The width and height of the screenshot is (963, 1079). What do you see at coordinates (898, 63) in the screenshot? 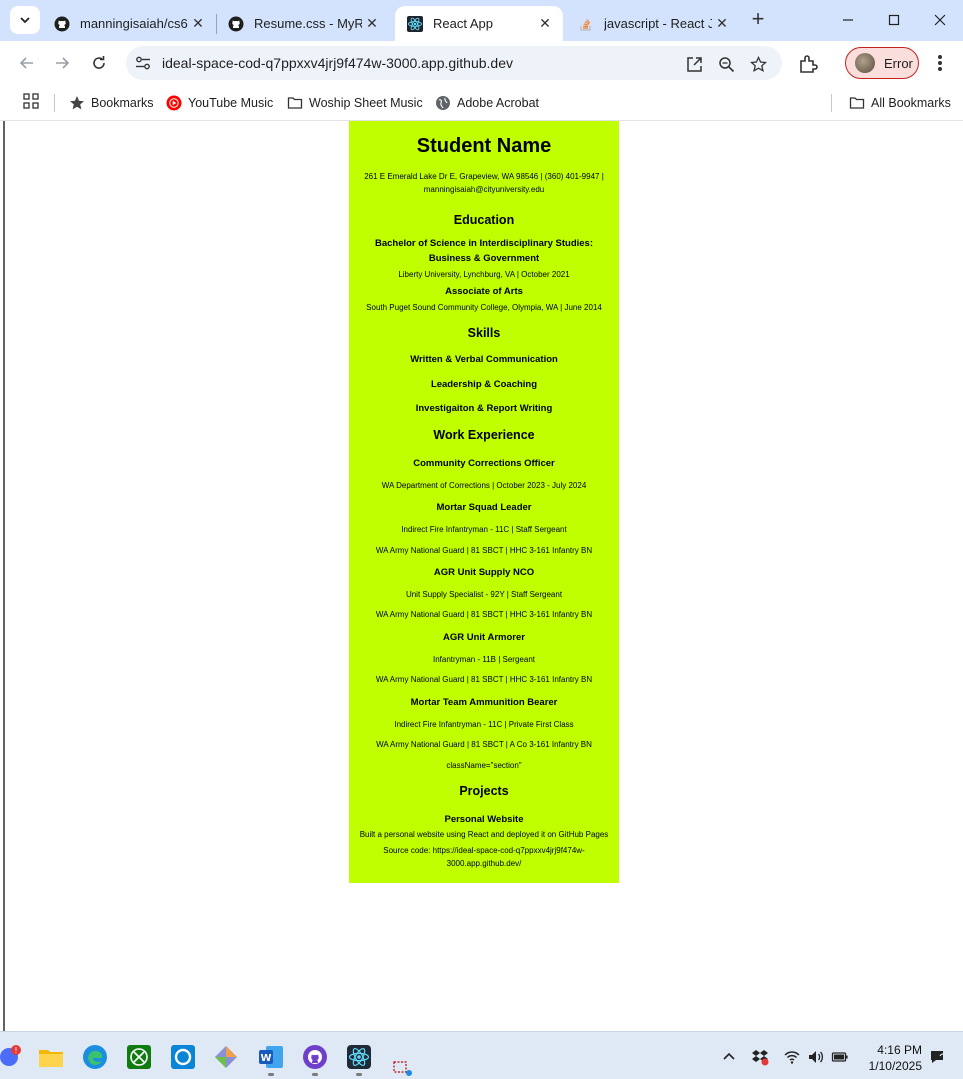
I see `profile-label: Error` at bounding box center [898, 63].